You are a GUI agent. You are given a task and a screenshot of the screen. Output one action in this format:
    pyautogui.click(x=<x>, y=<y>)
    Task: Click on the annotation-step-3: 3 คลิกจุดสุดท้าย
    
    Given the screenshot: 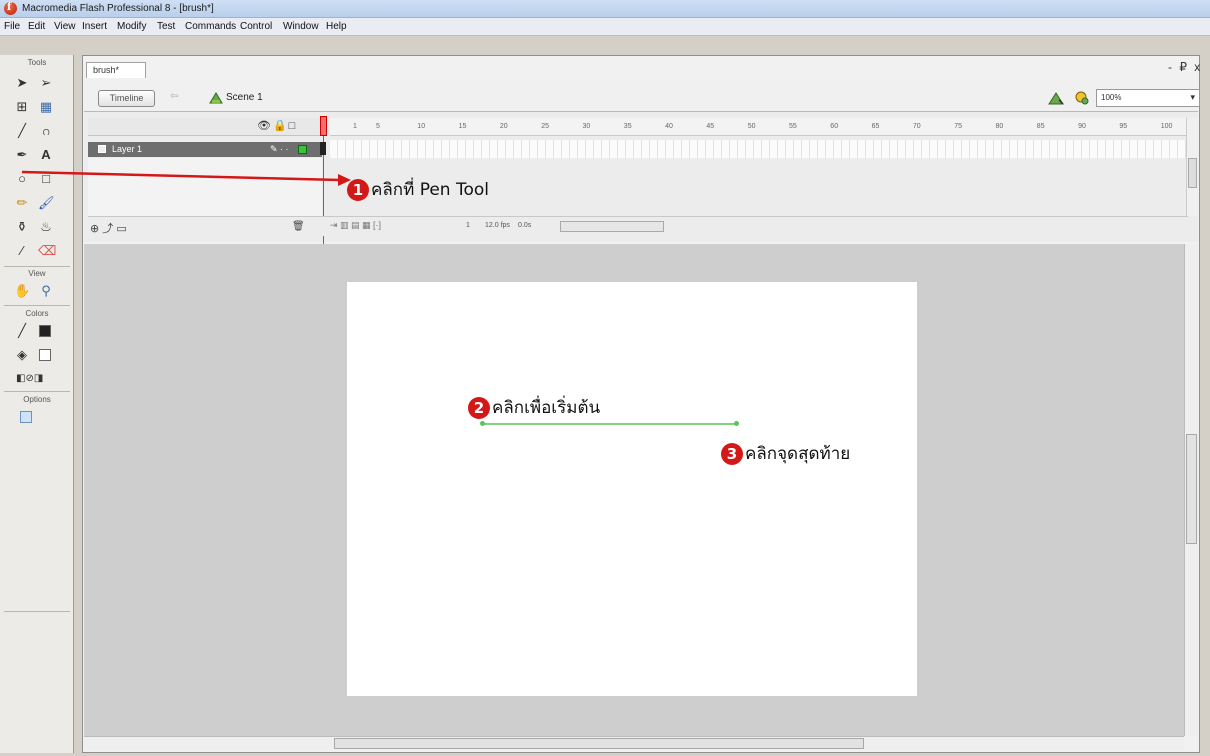 What is the action you would take?
    pyautogui.click(x=785, y=453)
    